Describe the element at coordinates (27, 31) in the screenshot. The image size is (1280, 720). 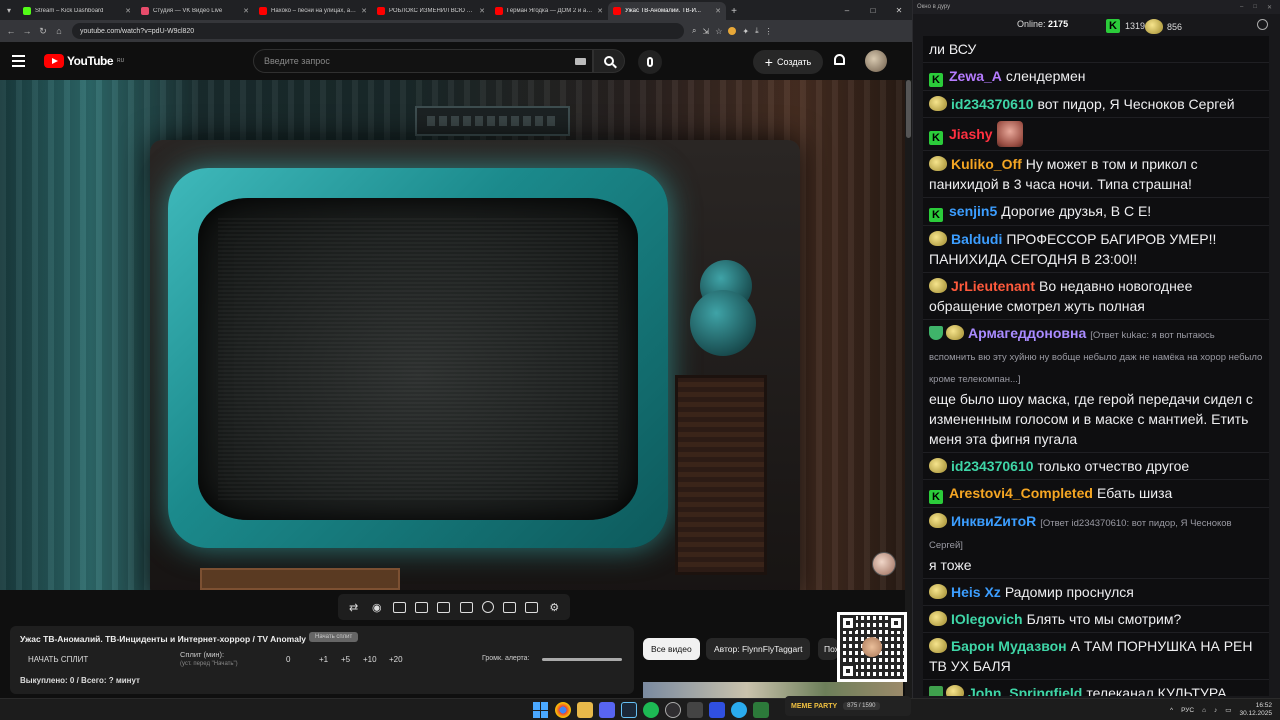
I see `forward-icon: →` at that location.